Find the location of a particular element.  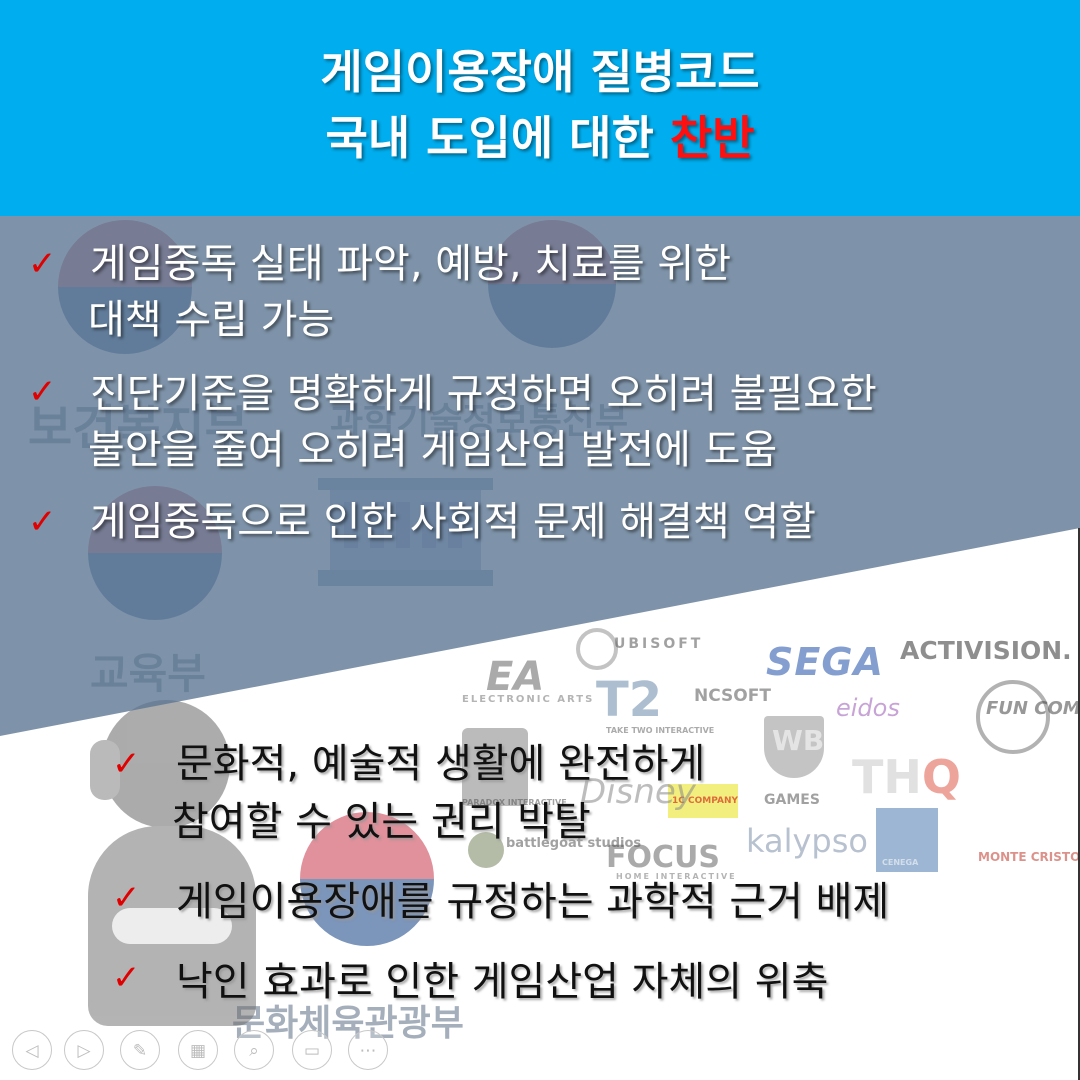

con-item-1-line-1: 문화적, 예술적 생활에 완전하게 is located at coordinates (441, 764).